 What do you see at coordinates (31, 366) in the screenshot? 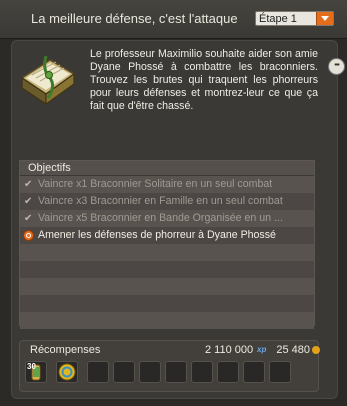
I see `item-quantity: 30` at bounding box center [31, 366].